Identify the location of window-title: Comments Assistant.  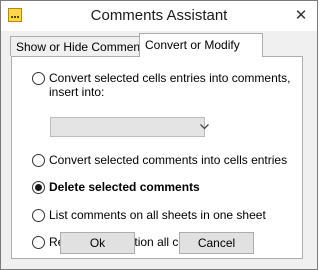
(159, 15).